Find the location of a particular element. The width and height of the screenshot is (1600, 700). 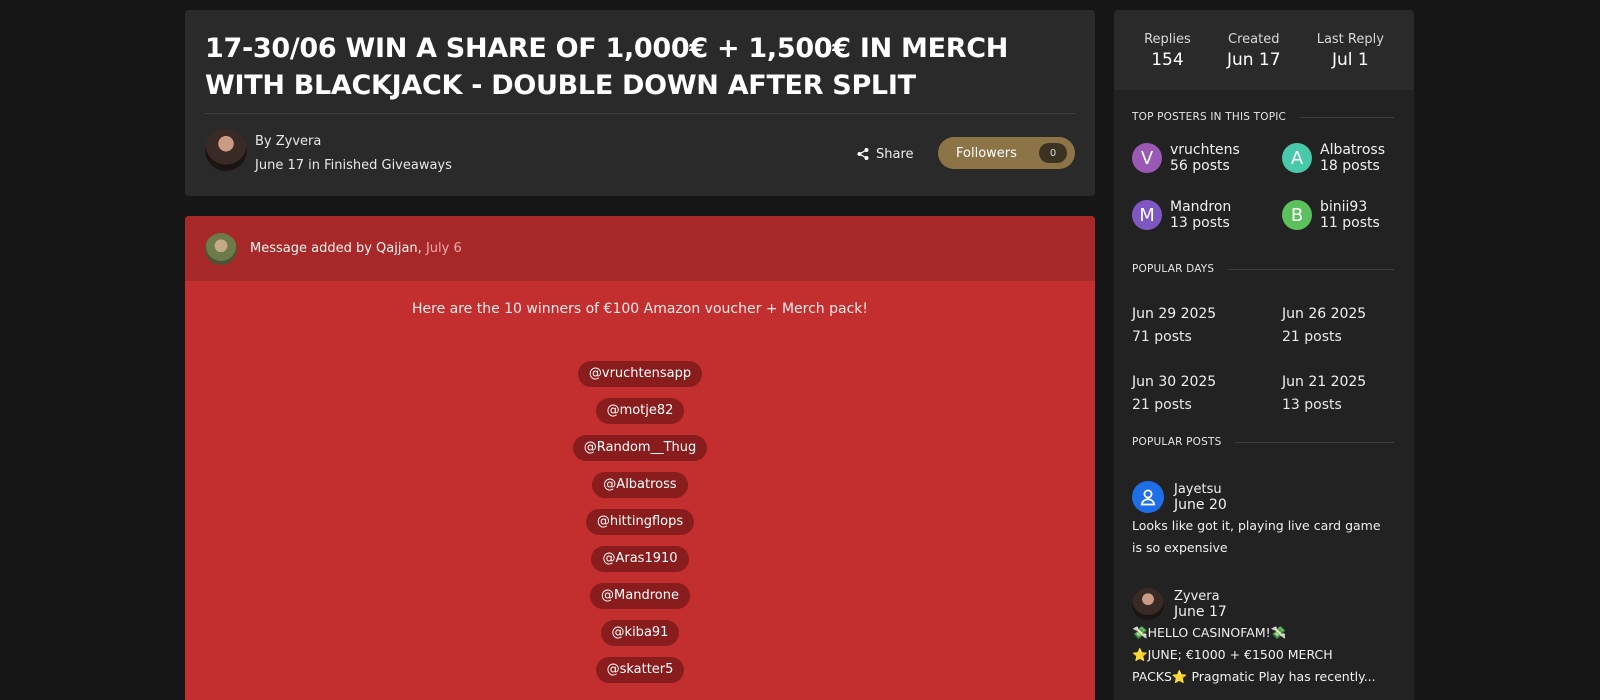

author-line: By Zyvera is located at coordinates (288, 141).